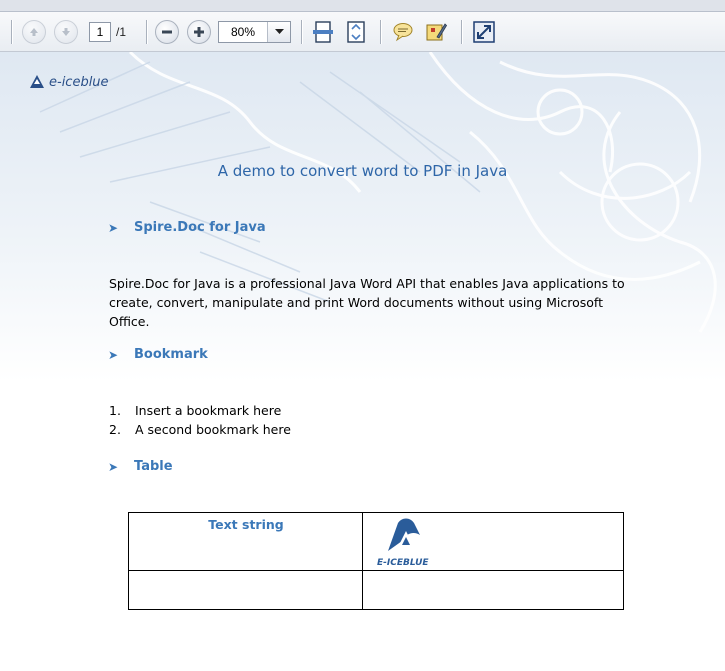 This screenshot has width=725, height=671. I want to click on list-item: 2. A second bookmark here, so click(200, 429).